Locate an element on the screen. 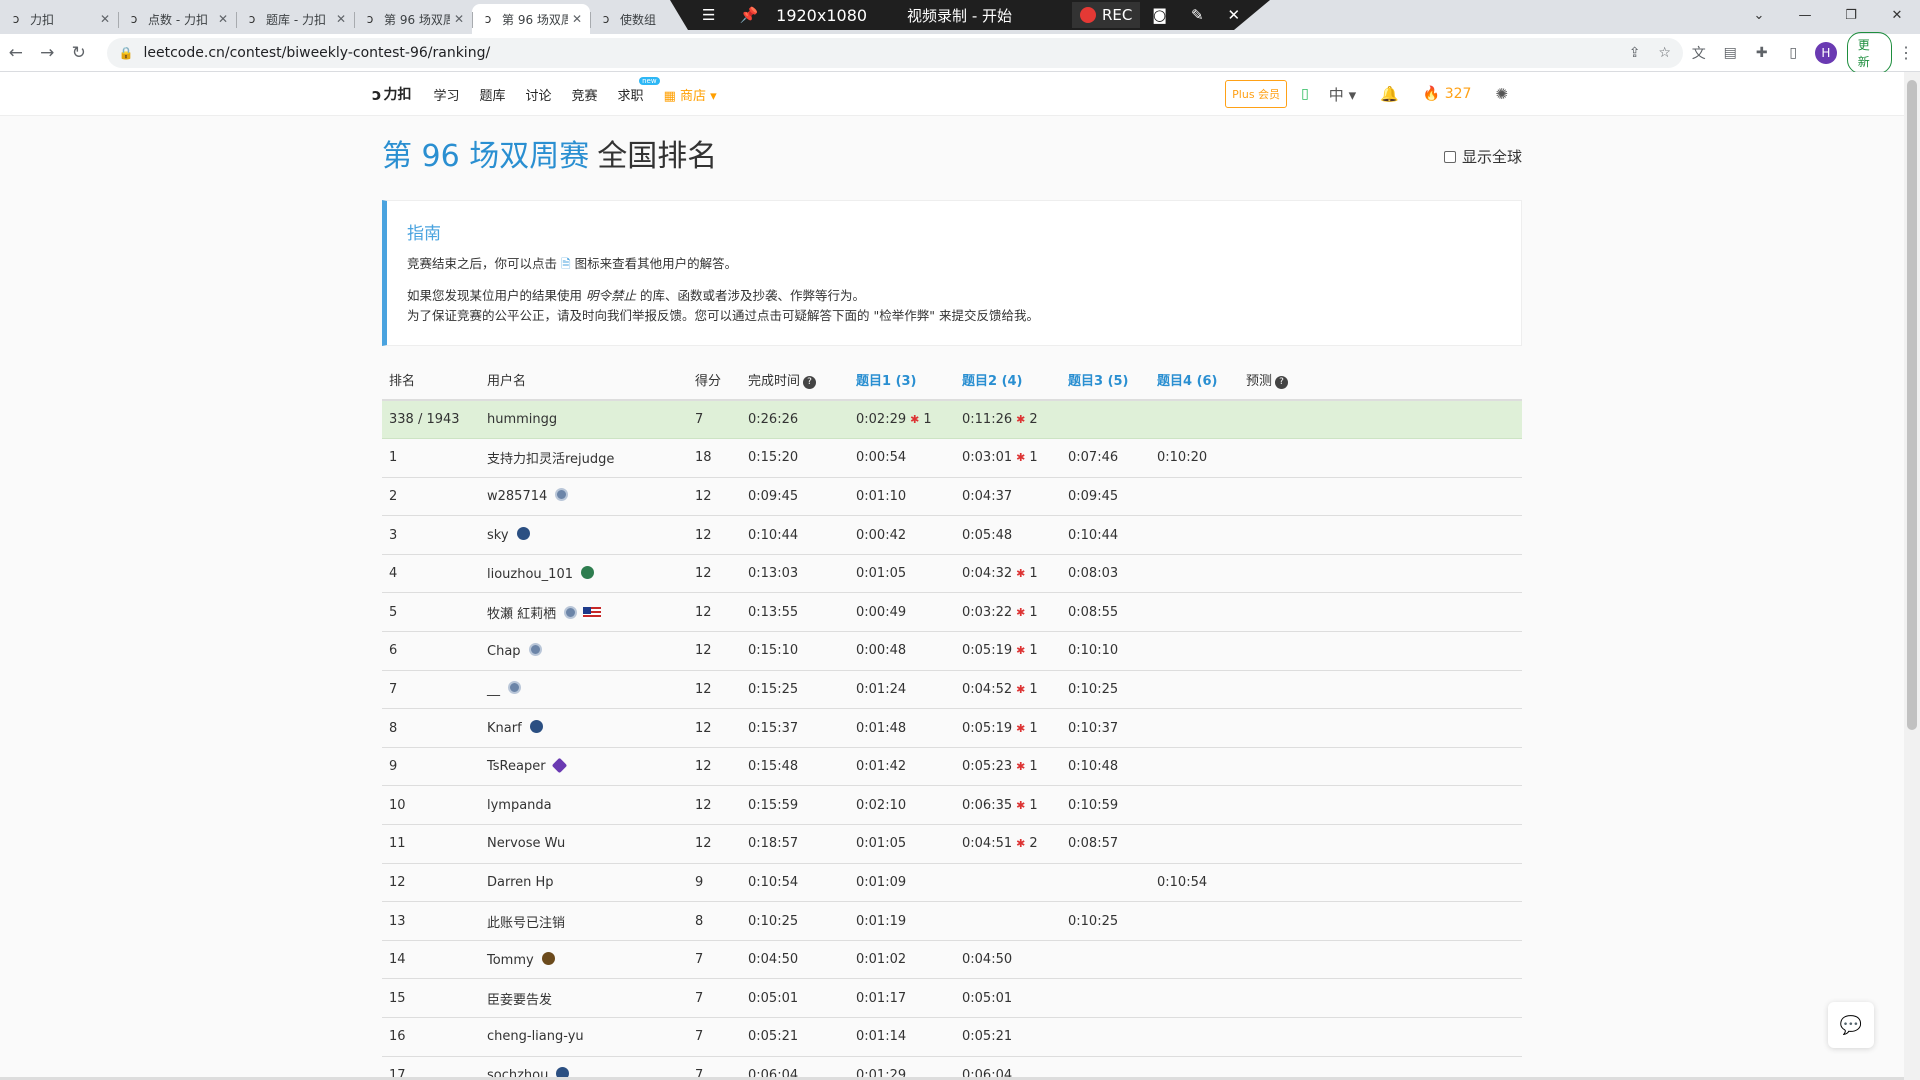  q3-cell-text: 0:10:48 is located at coordinates (1093, 766).